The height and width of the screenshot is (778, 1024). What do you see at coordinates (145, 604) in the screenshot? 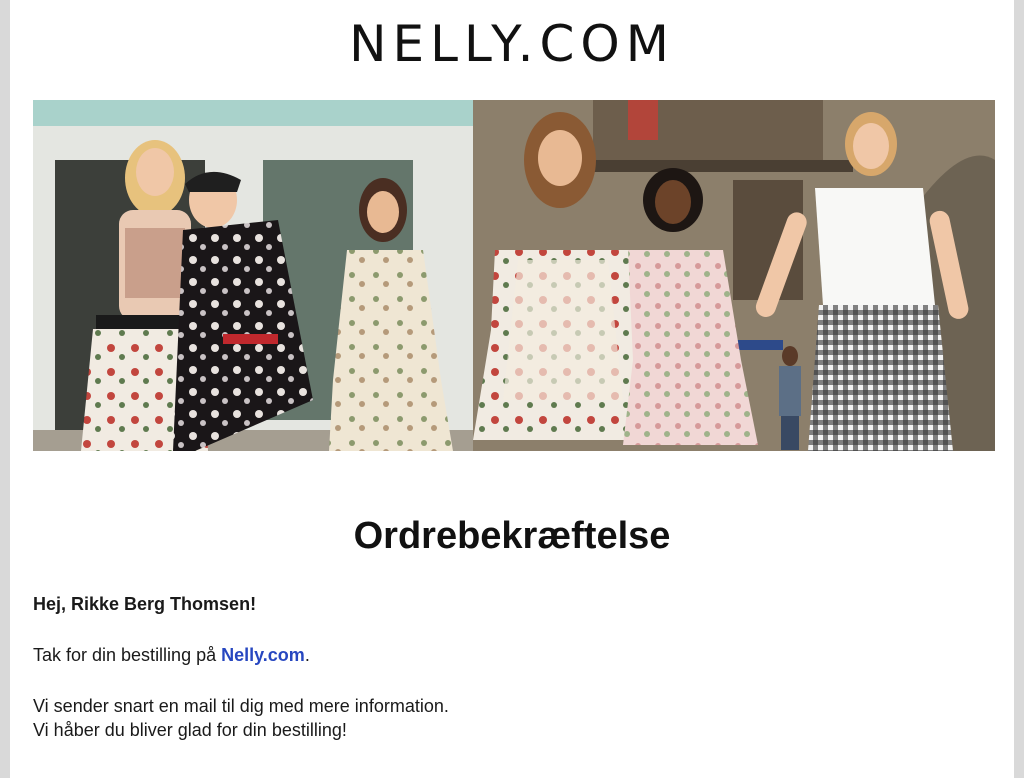
I see `greeting-text: Hej, Rikke Berg Thomsen!` at bounding box center [145, 604].